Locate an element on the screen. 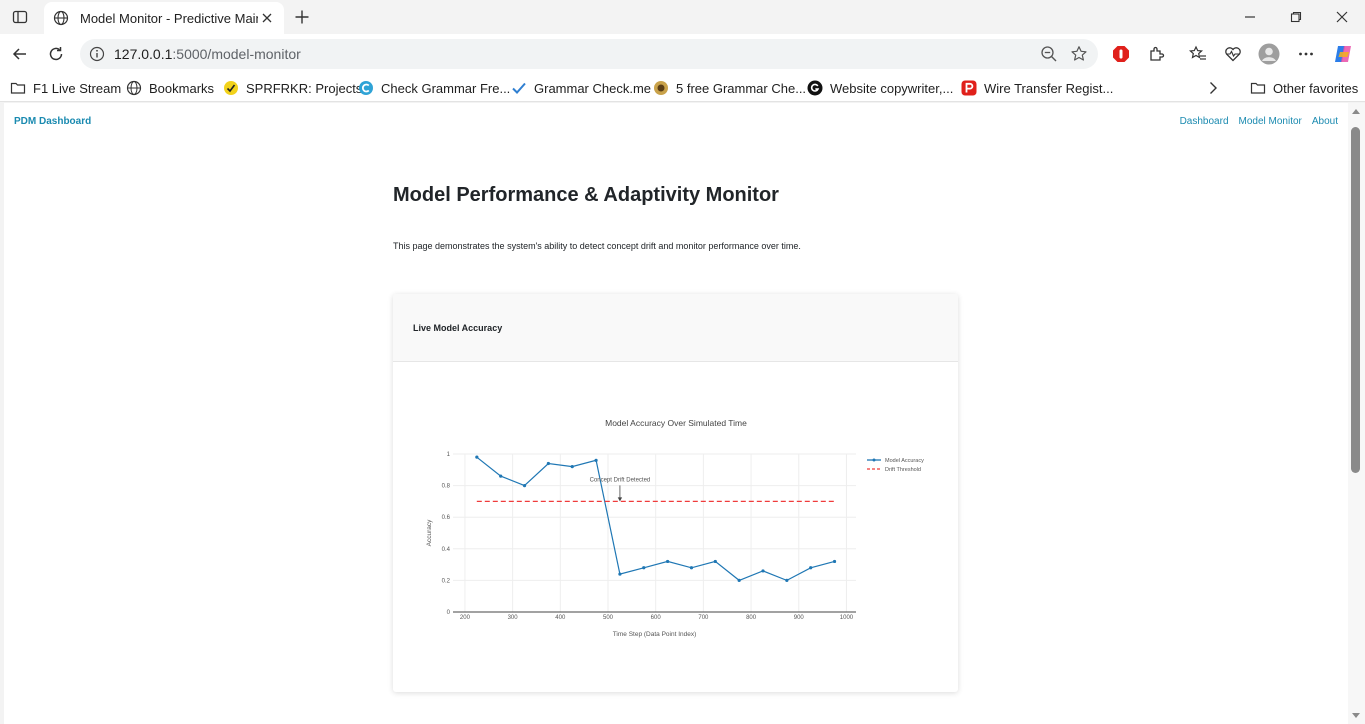 The image size is (1365, 724). legend-label: Model Accuracy is located at coordinates (904, 461).